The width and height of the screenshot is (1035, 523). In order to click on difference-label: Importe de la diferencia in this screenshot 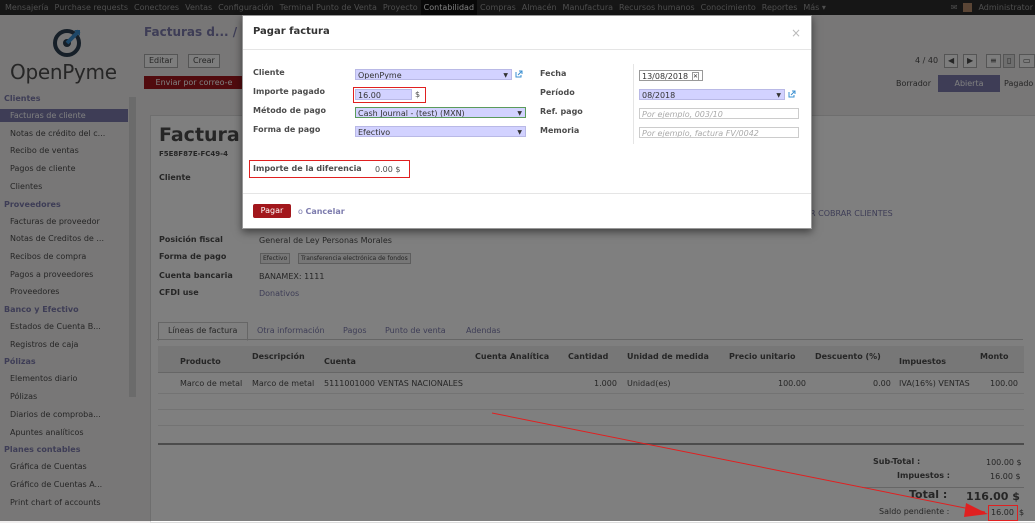, I will do `click(307, 168)`.